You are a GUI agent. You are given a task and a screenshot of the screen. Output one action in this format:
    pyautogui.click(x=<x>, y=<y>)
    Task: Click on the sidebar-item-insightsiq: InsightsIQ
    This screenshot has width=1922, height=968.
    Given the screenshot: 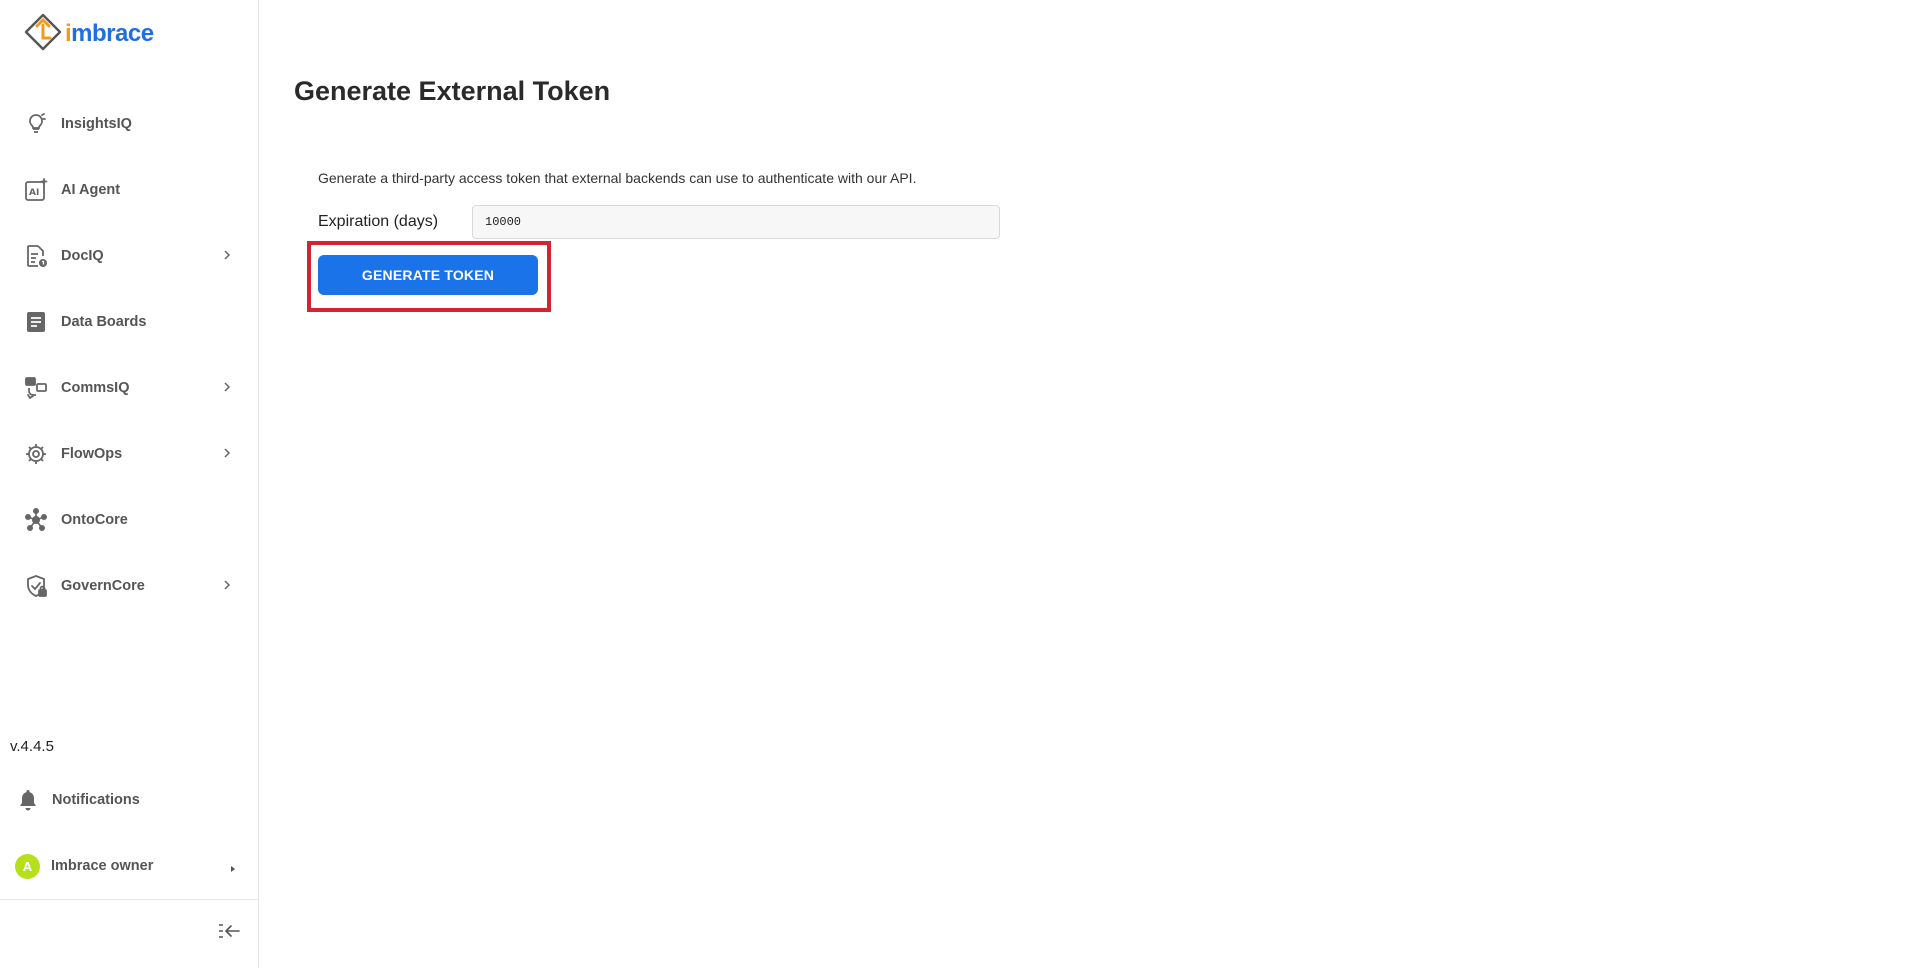 What is the action you would take?
    pyautogui.click(x=129, y=124)
    